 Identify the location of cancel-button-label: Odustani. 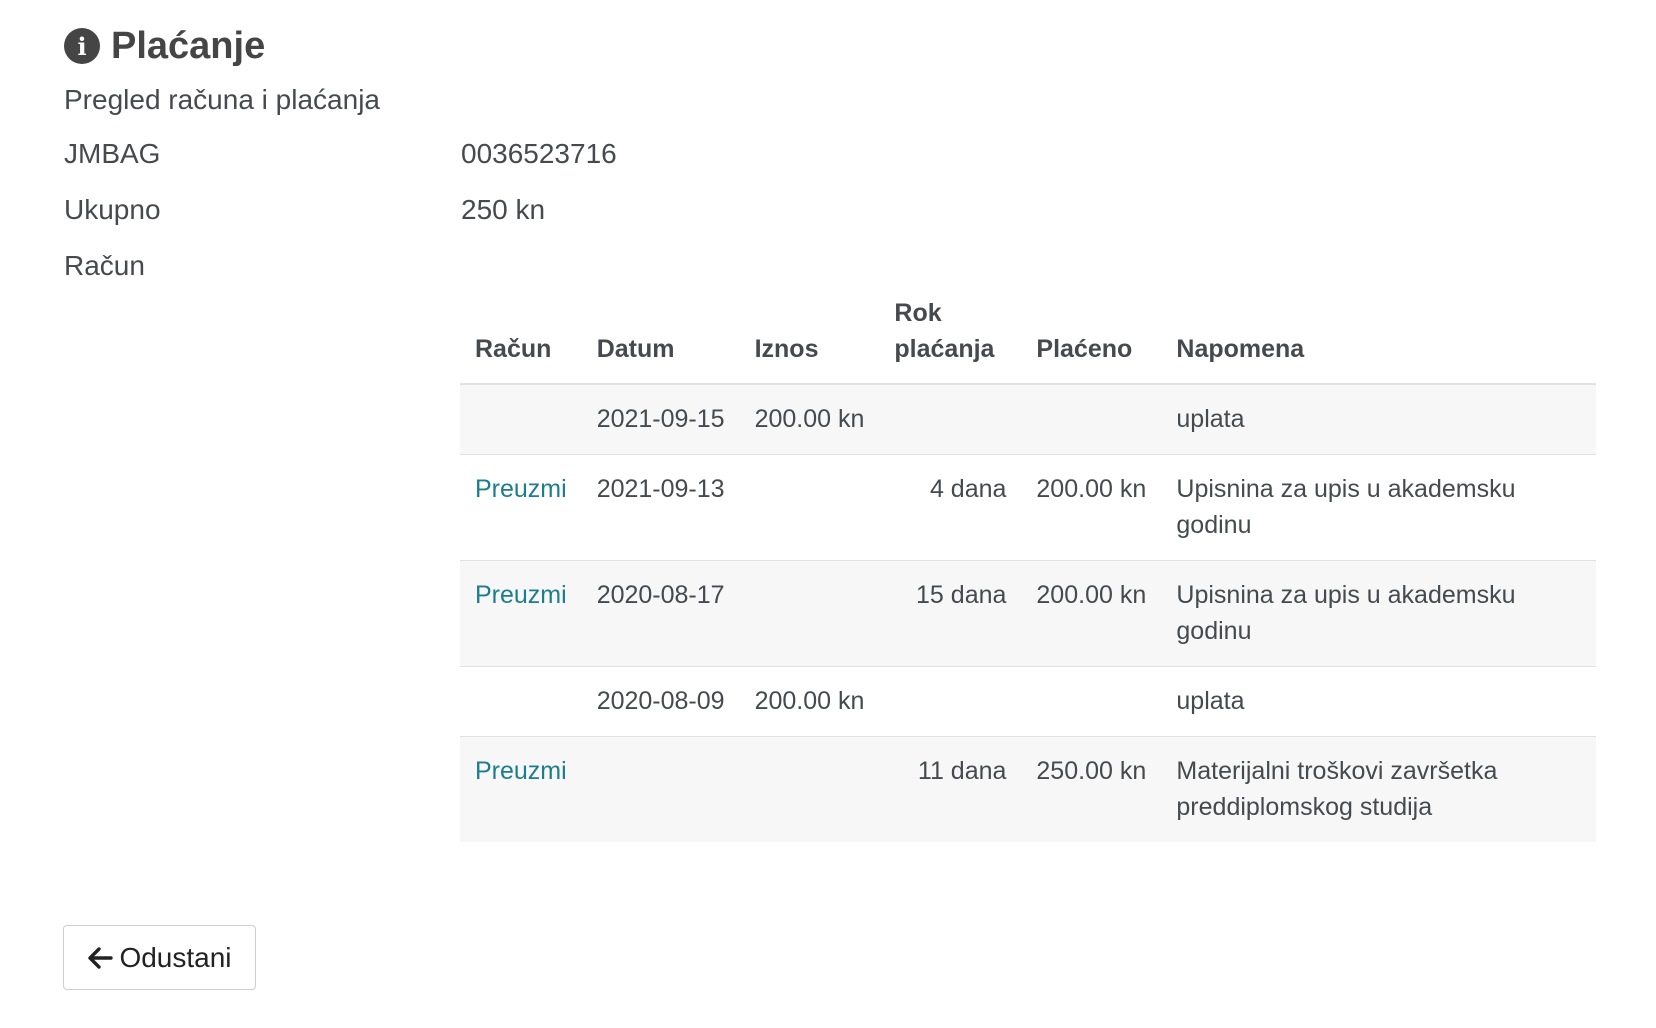
(175, 957).